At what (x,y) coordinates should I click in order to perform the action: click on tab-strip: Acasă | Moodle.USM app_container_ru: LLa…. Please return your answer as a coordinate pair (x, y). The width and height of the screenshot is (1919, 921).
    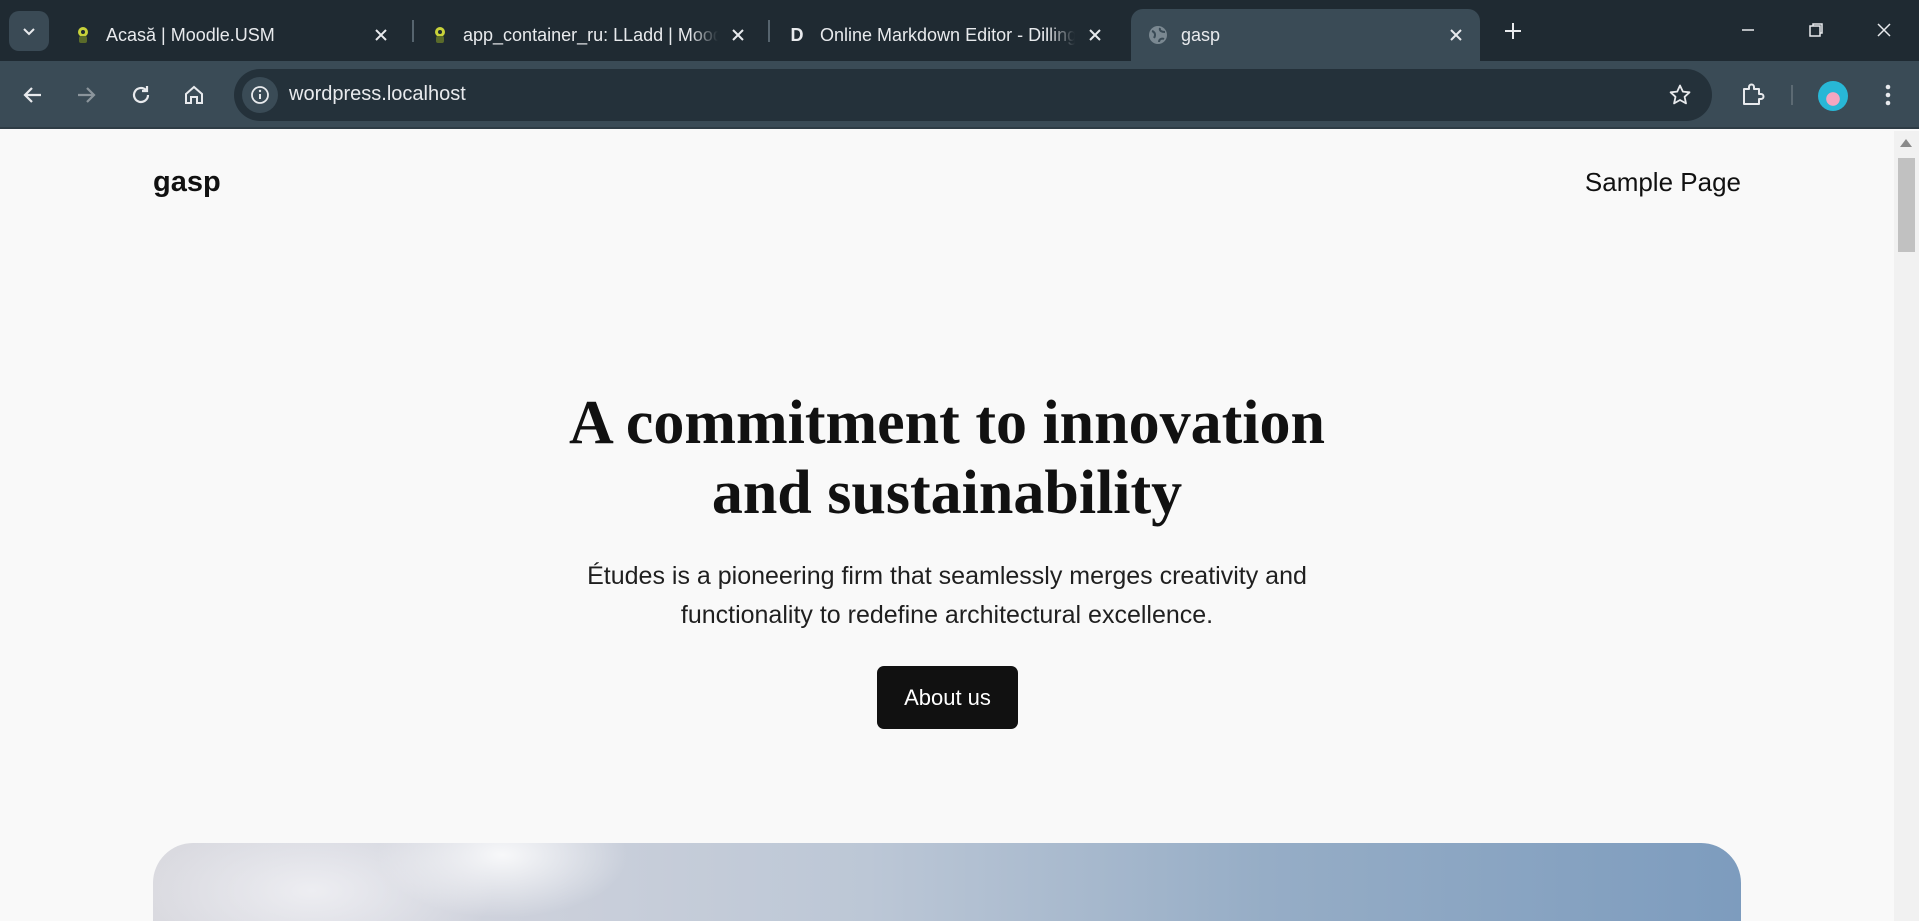
    Looking at the image, I should click on (959, 30).